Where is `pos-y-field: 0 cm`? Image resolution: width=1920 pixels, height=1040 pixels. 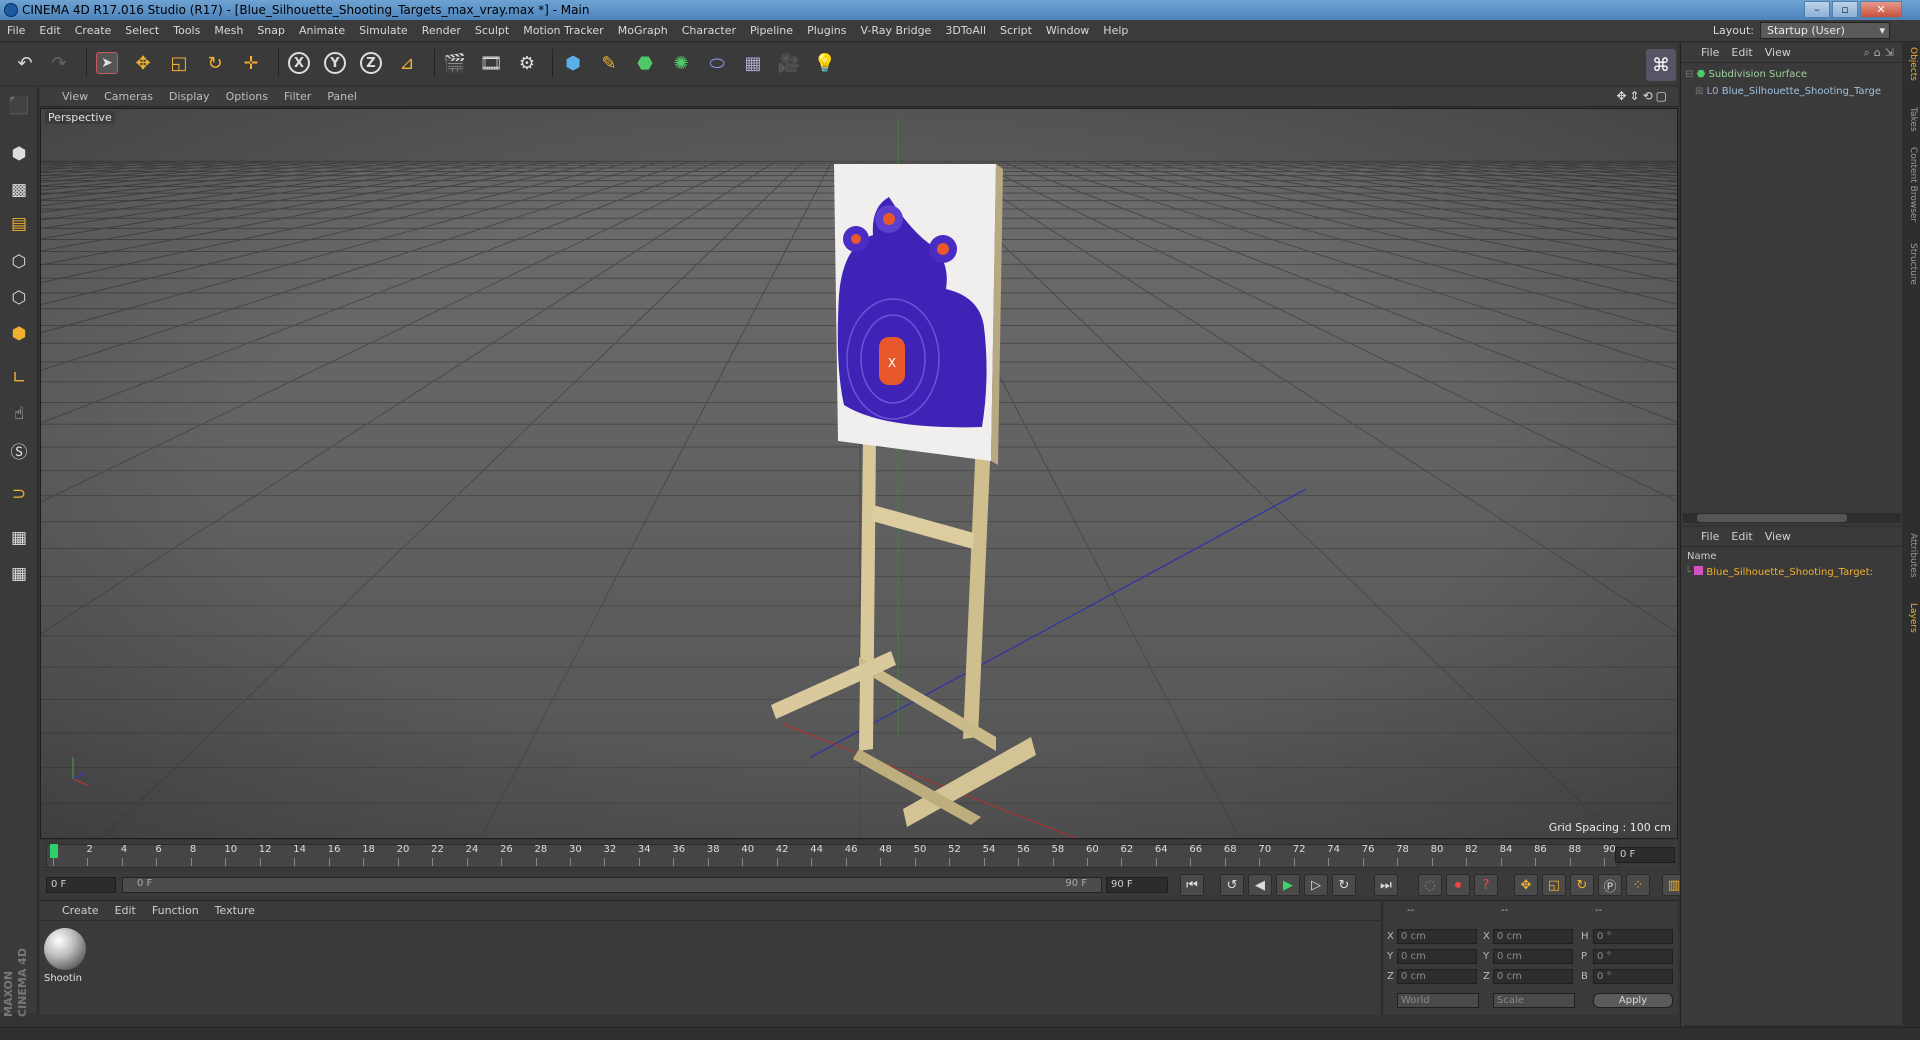 pos-y-field: 0 cm is located at coordinates (1437, 956).